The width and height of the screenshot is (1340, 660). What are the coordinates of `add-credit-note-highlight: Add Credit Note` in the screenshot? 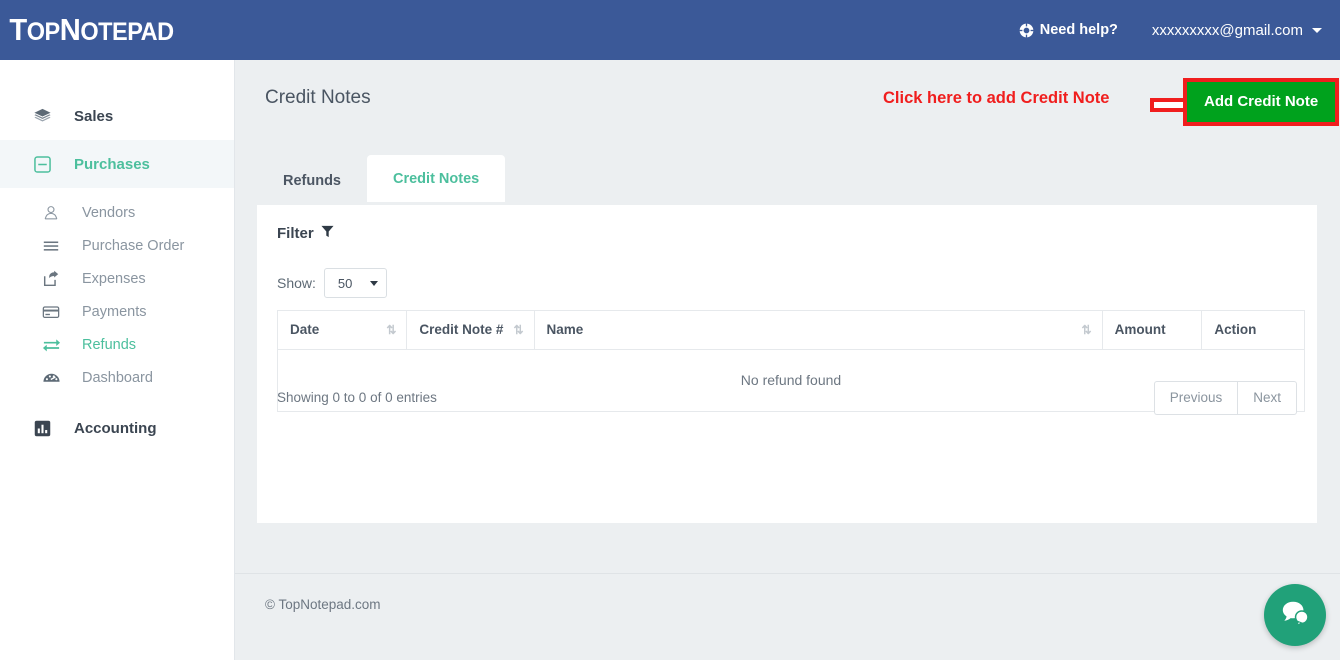 It's located at (1261, 102).